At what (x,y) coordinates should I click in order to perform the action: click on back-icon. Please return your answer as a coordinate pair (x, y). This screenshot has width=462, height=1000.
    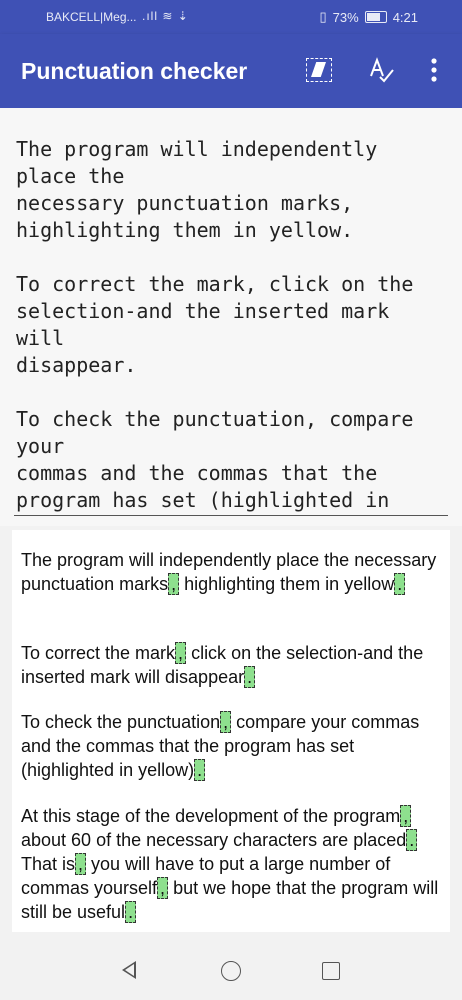
    Looking at the image, I should click on (131, 971).